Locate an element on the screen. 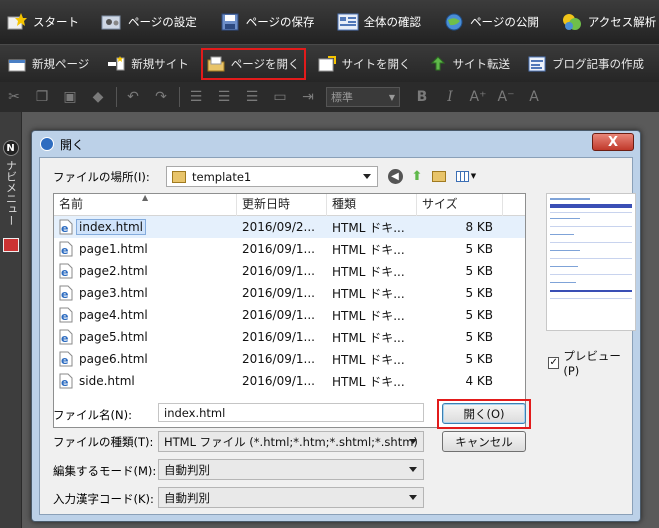 Image resolution: width=659 pixels, height=528 pixels. filetype-select: HTML ファイル (*.html;*.htm;*.shtml;*.shtm) is located at coordinates (291, 441).